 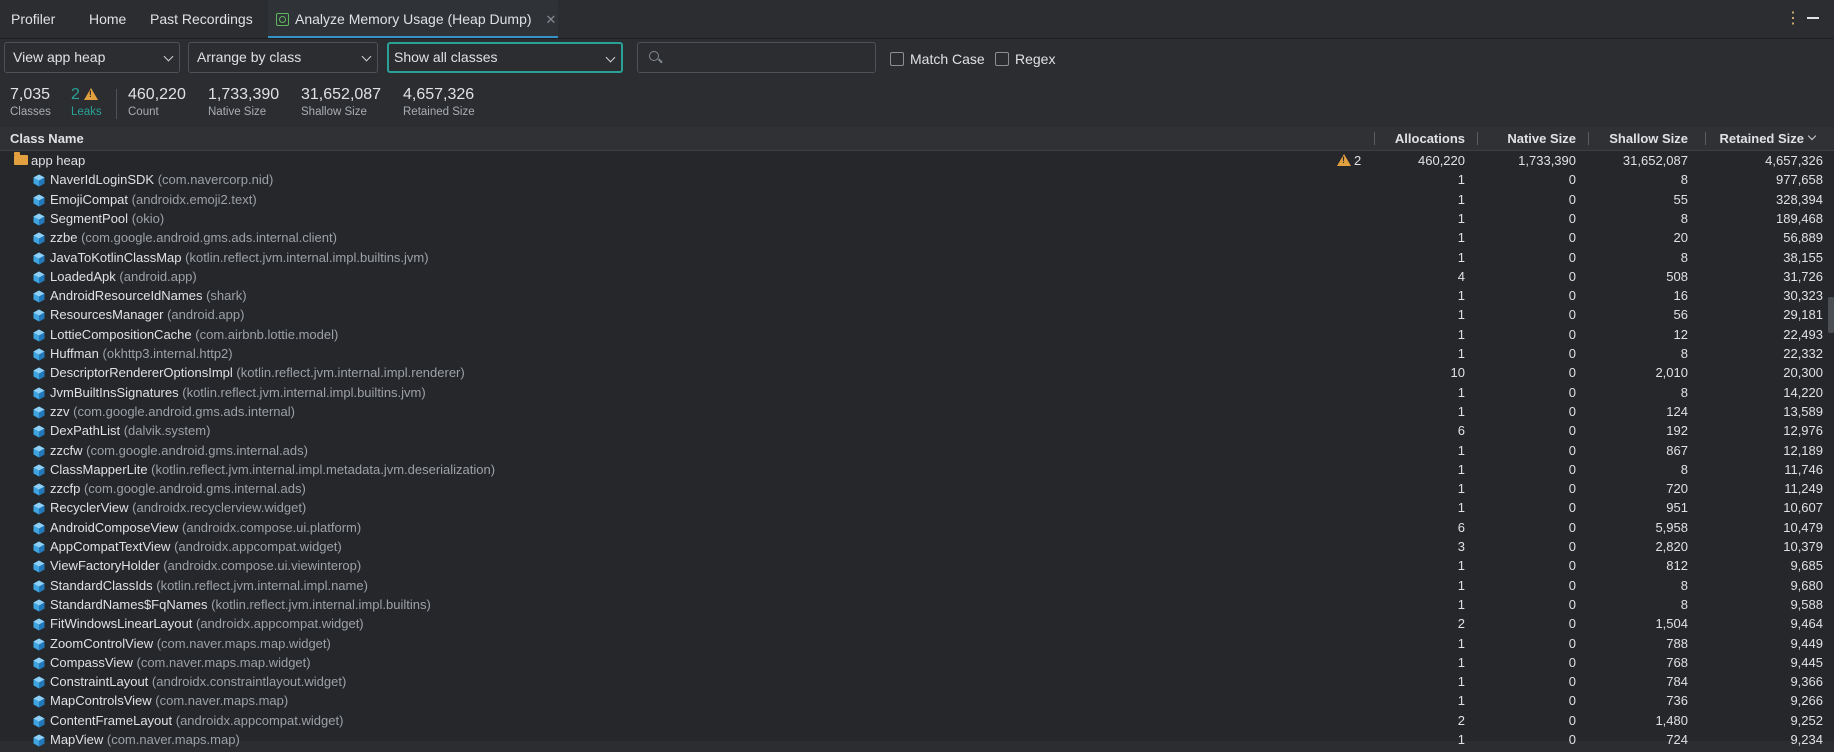 I want to click on table-row: SegmentPool (okio) 1 0 8 189,468, so click(x=917, y=218).